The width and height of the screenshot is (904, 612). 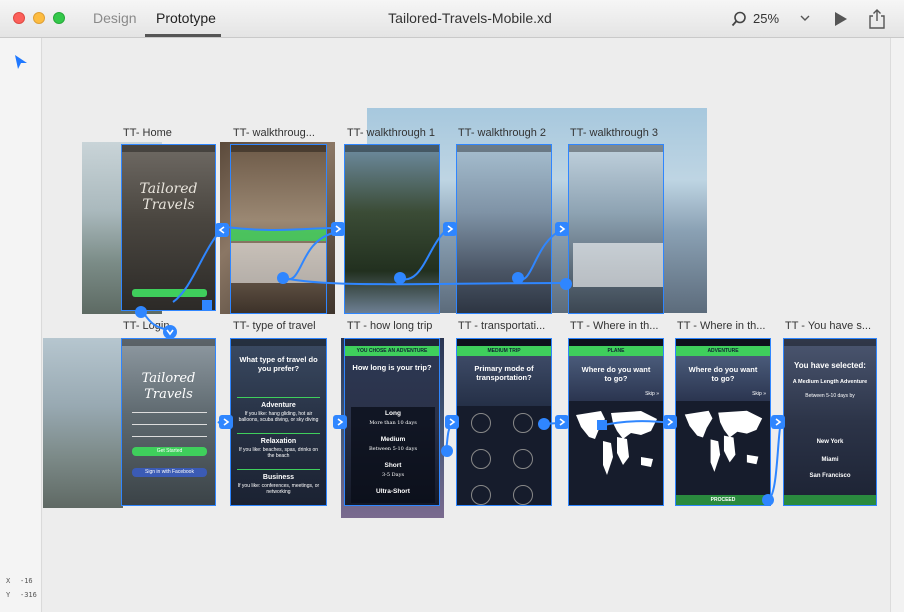 What do you see at coordinates (169, 451) in the screenshot?
I see `get-started-button: Get Started` at bounding box center [169, 451].